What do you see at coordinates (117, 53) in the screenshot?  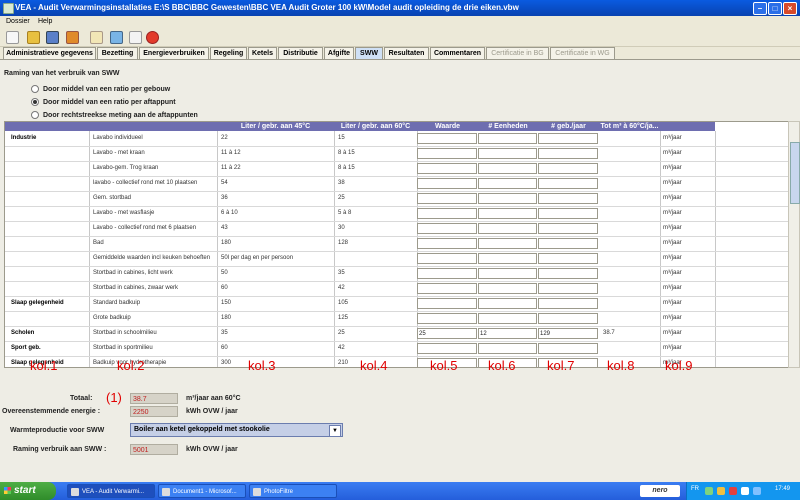 I see `tab-bezetting: Bezetting` at bounding box center [117, 53].